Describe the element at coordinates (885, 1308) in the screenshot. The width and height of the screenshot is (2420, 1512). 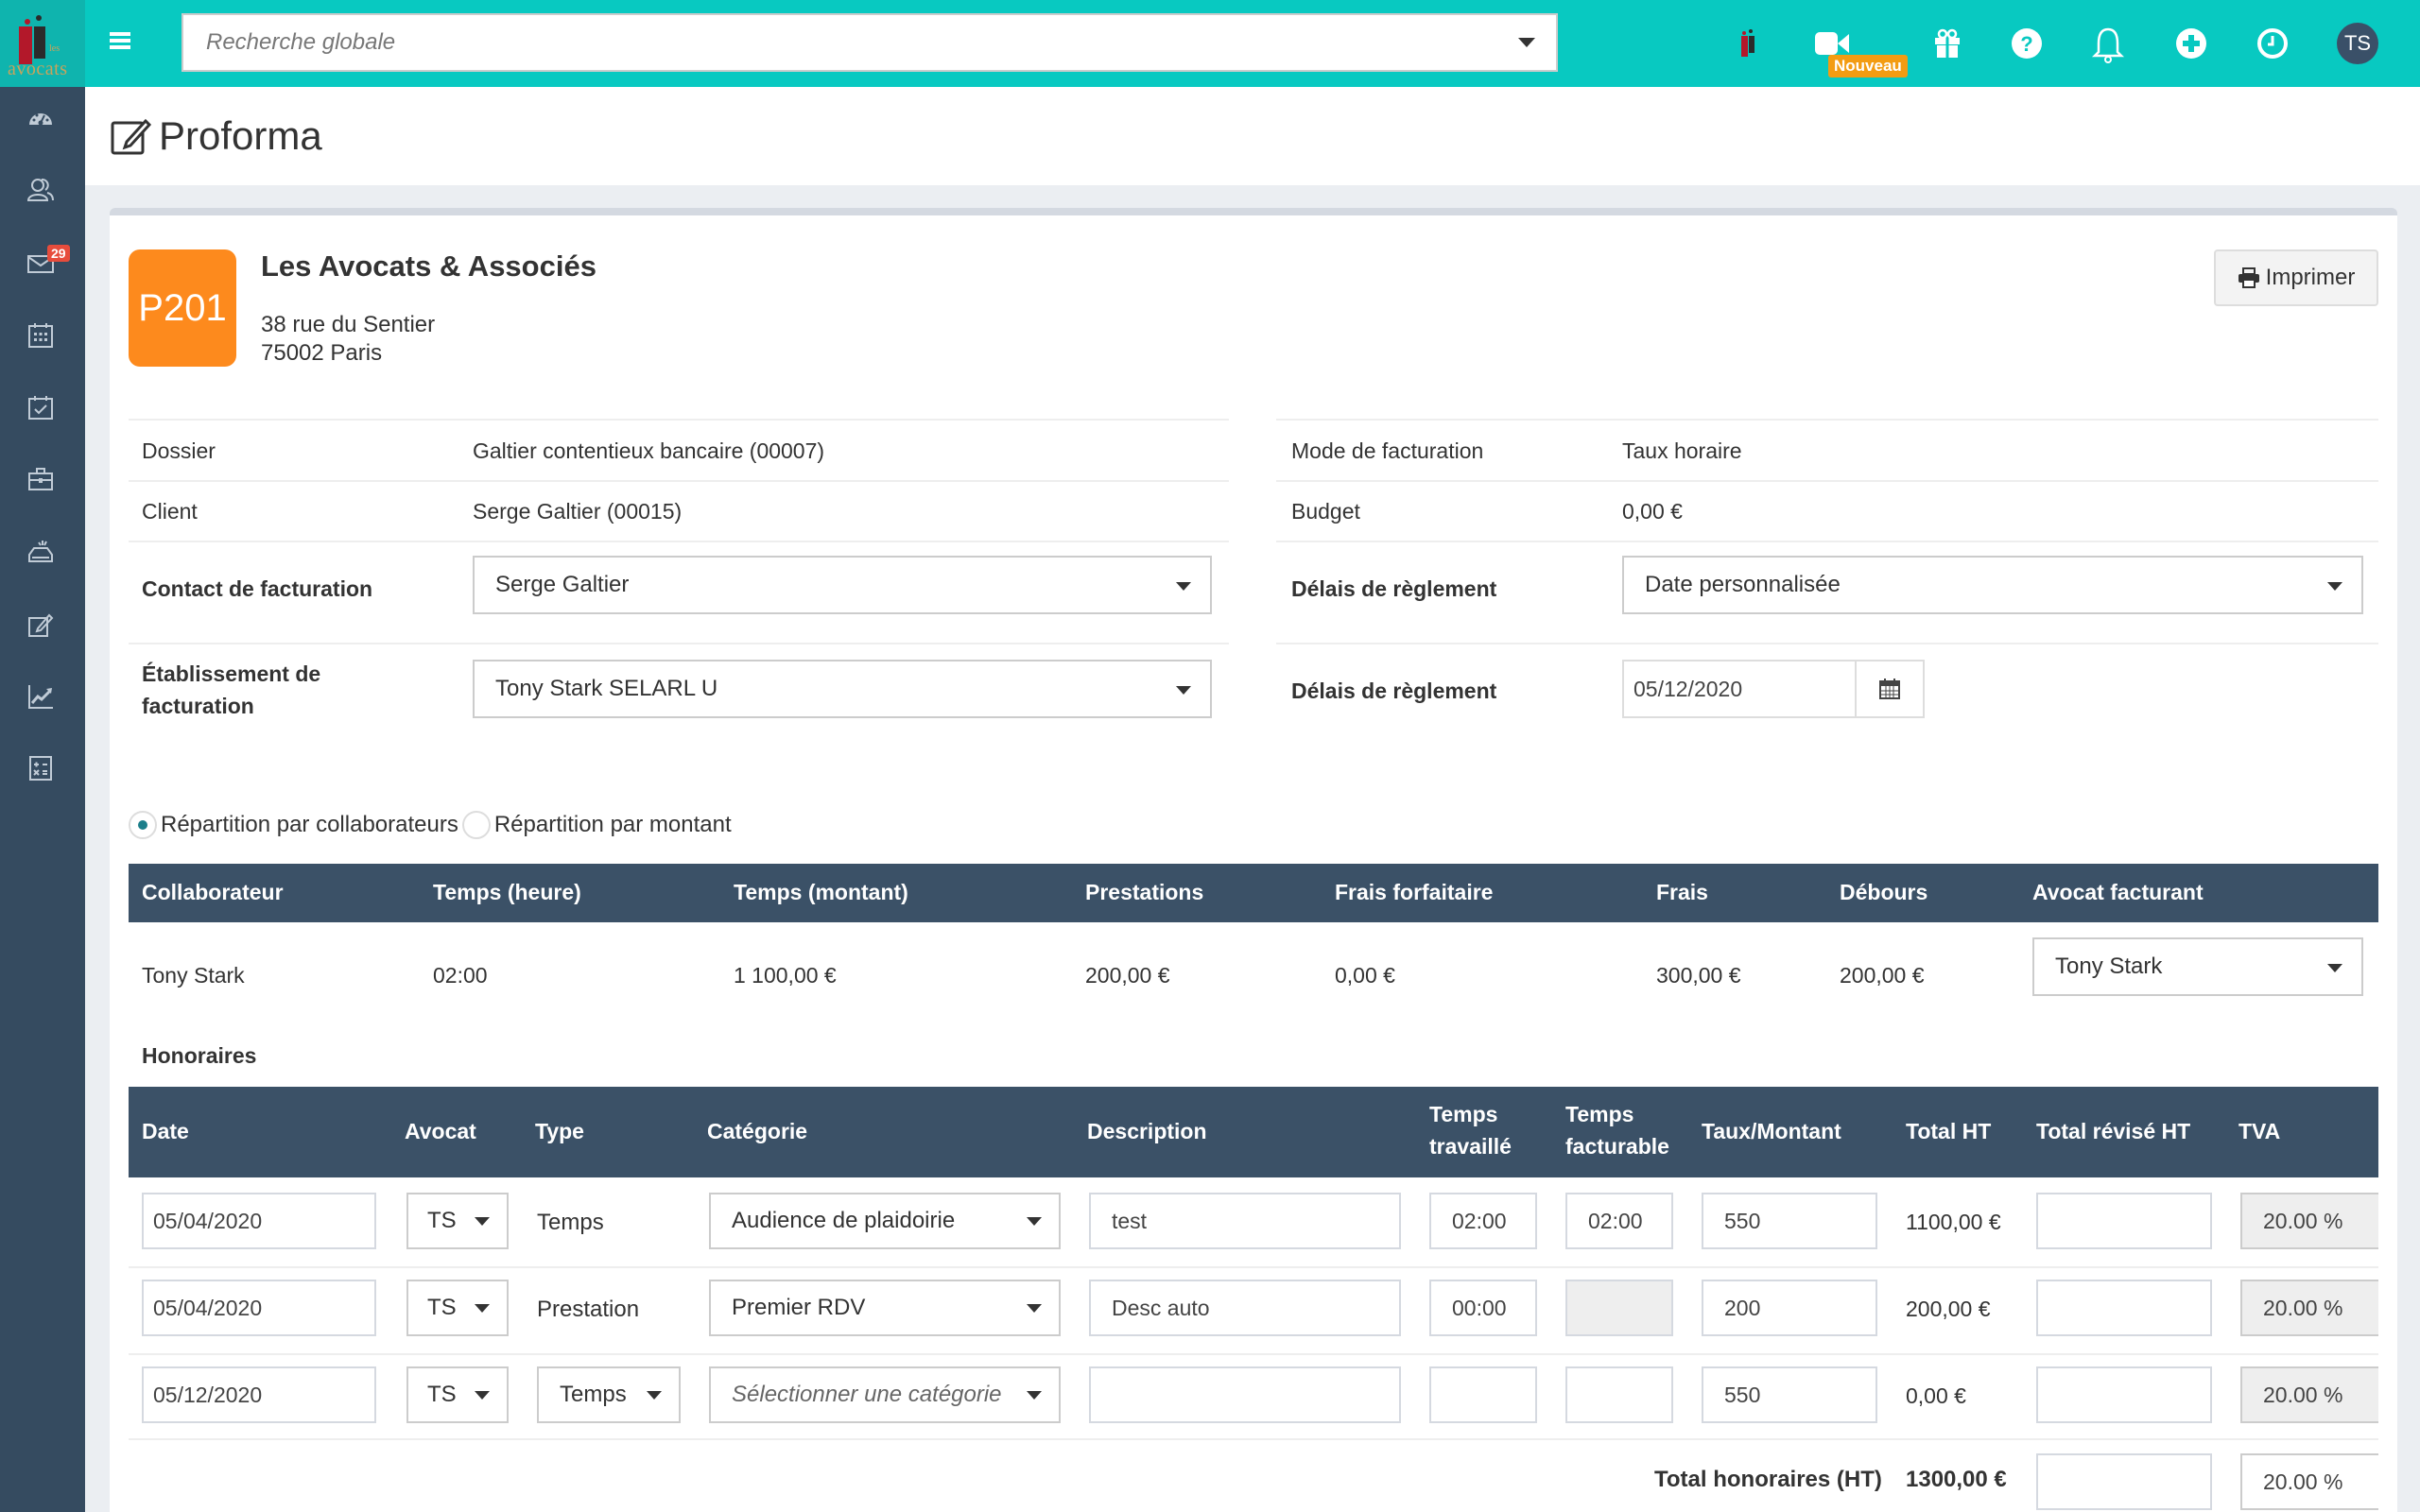
I see `category-select: Premier RDV` at that location.